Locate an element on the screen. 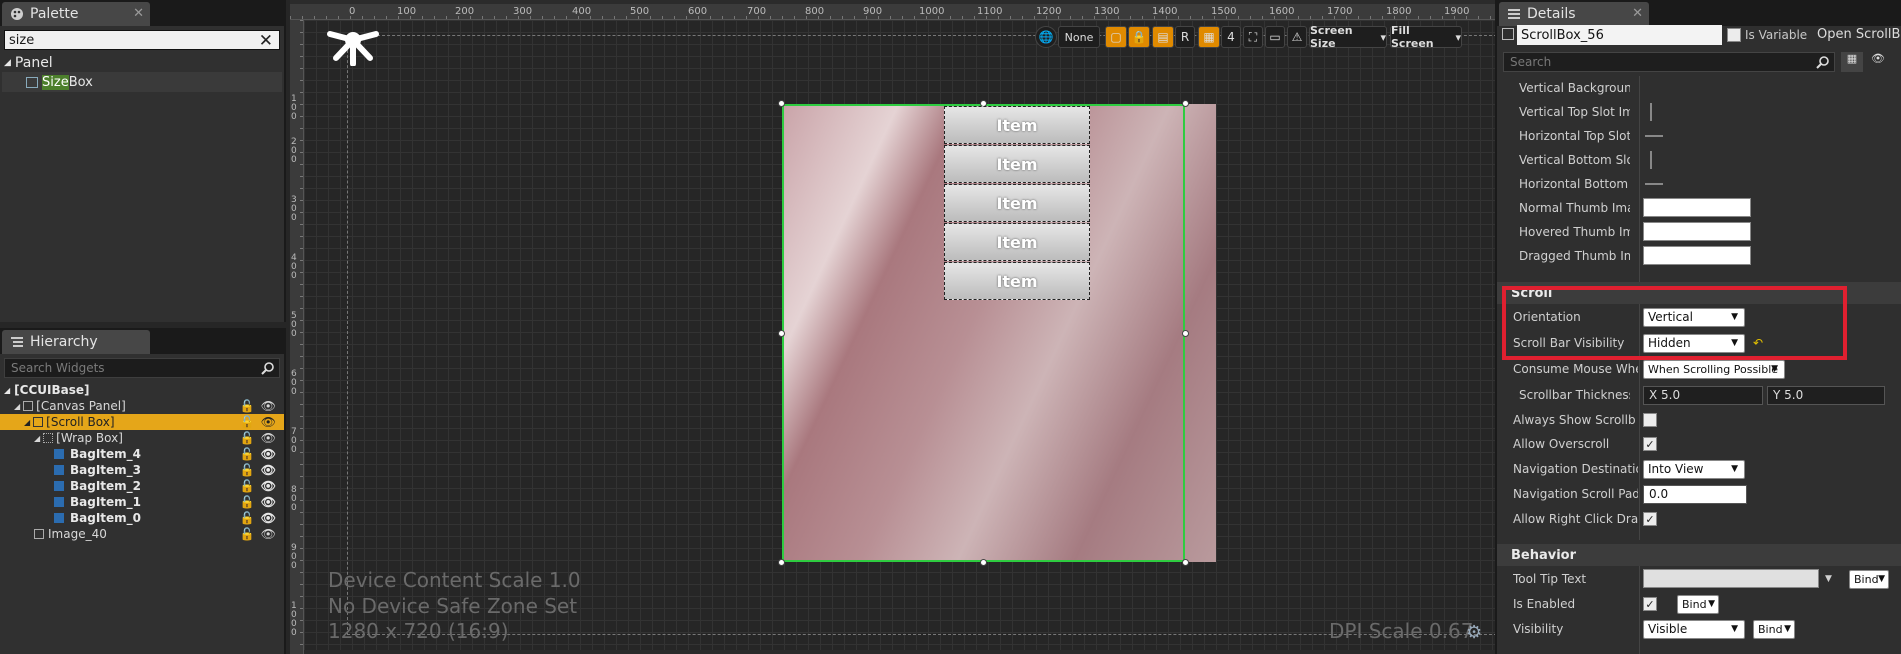  tree-row-canvas-panel: ◢ [Canvas Panel] 🔓 👁 is located at coordinates (142, 406).